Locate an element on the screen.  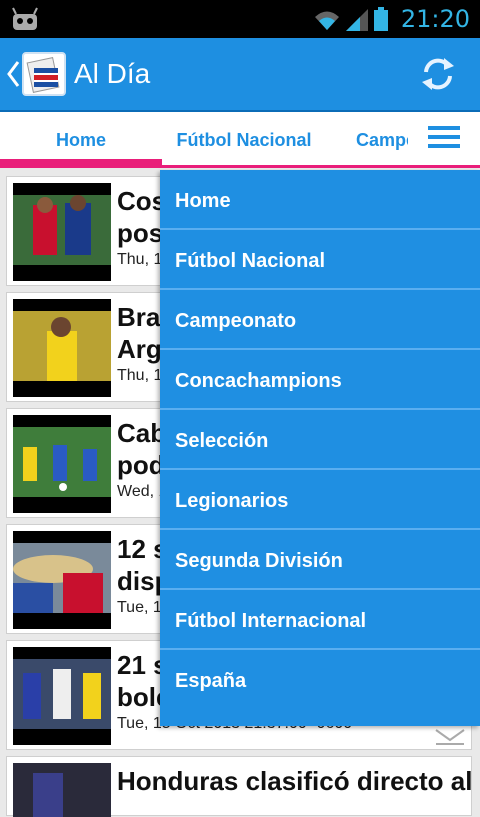
menu-hamburger-icon is located at coordinates (444, 138).